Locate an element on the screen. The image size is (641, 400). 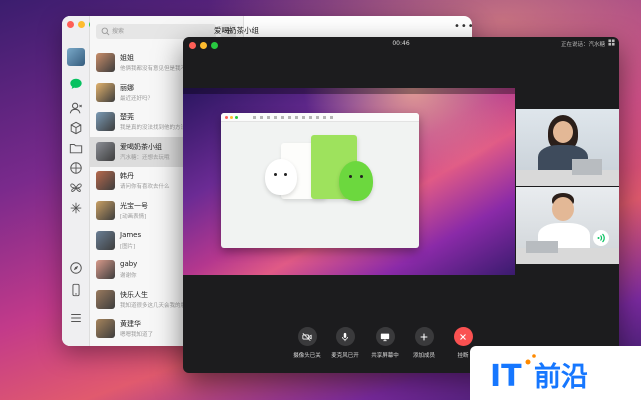
chat-name: 韩丹 is located at coordinates (127, 176).